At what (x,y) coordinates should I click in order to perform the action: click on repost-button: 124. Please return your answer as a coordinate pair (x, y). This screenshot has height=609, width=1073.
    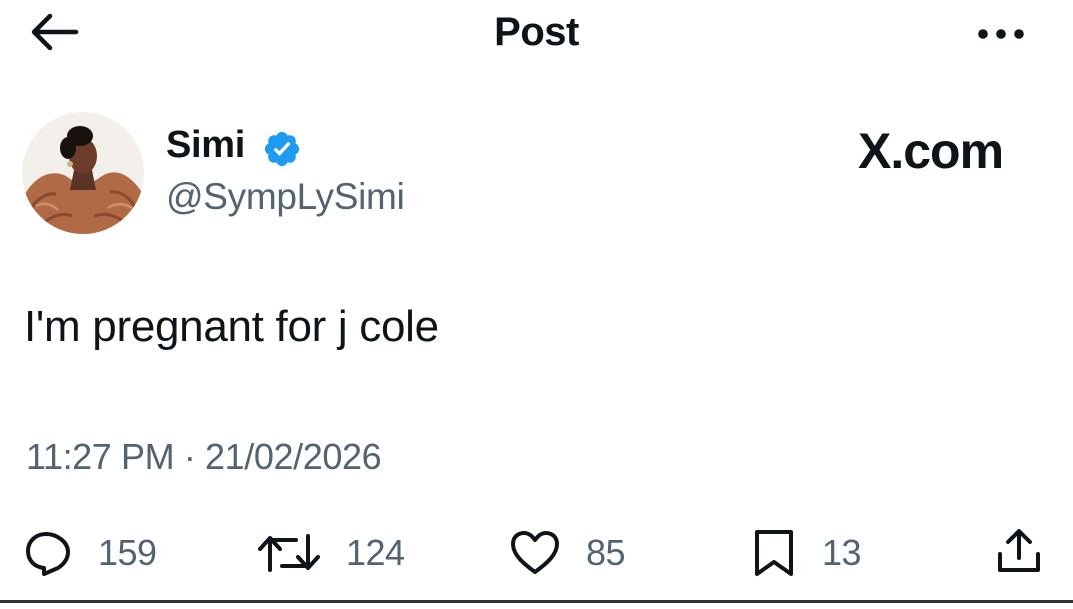
    Looking at the image, I should click on (331, 553).